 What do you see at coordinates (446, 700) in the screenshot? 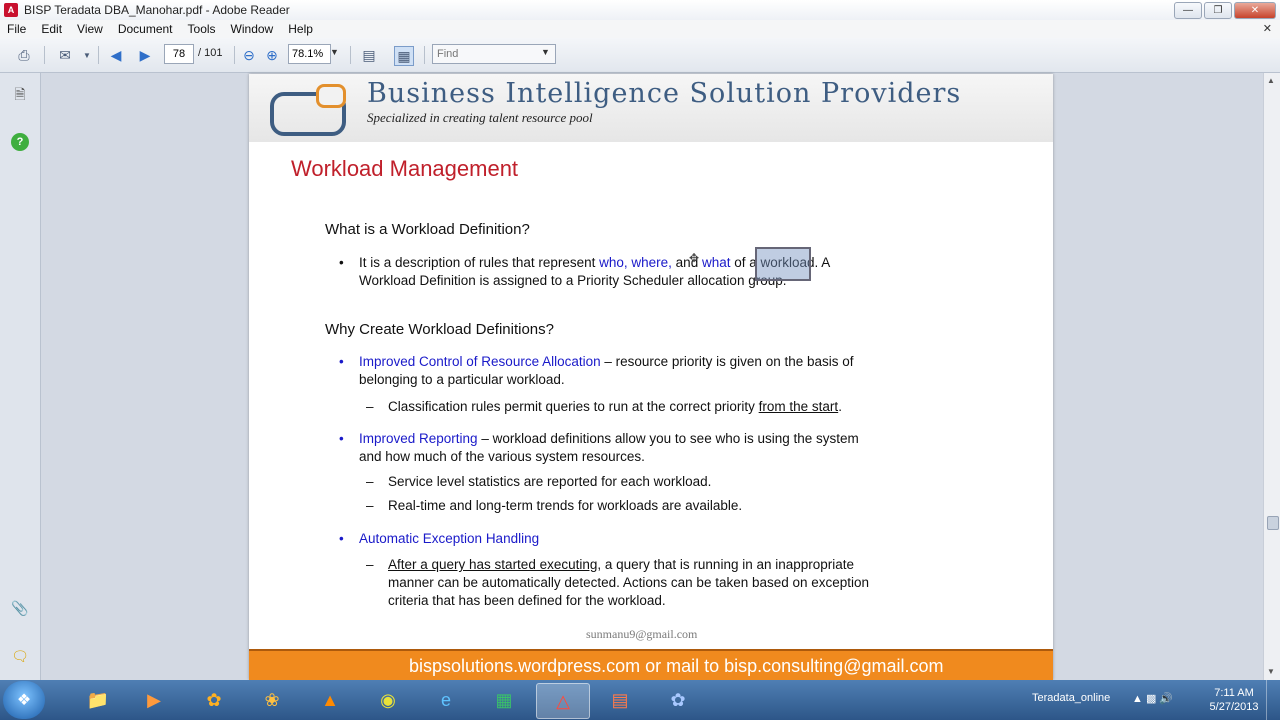
I see `internet-explorer-taskbar-icon: e` at bounding box center [446, 700].